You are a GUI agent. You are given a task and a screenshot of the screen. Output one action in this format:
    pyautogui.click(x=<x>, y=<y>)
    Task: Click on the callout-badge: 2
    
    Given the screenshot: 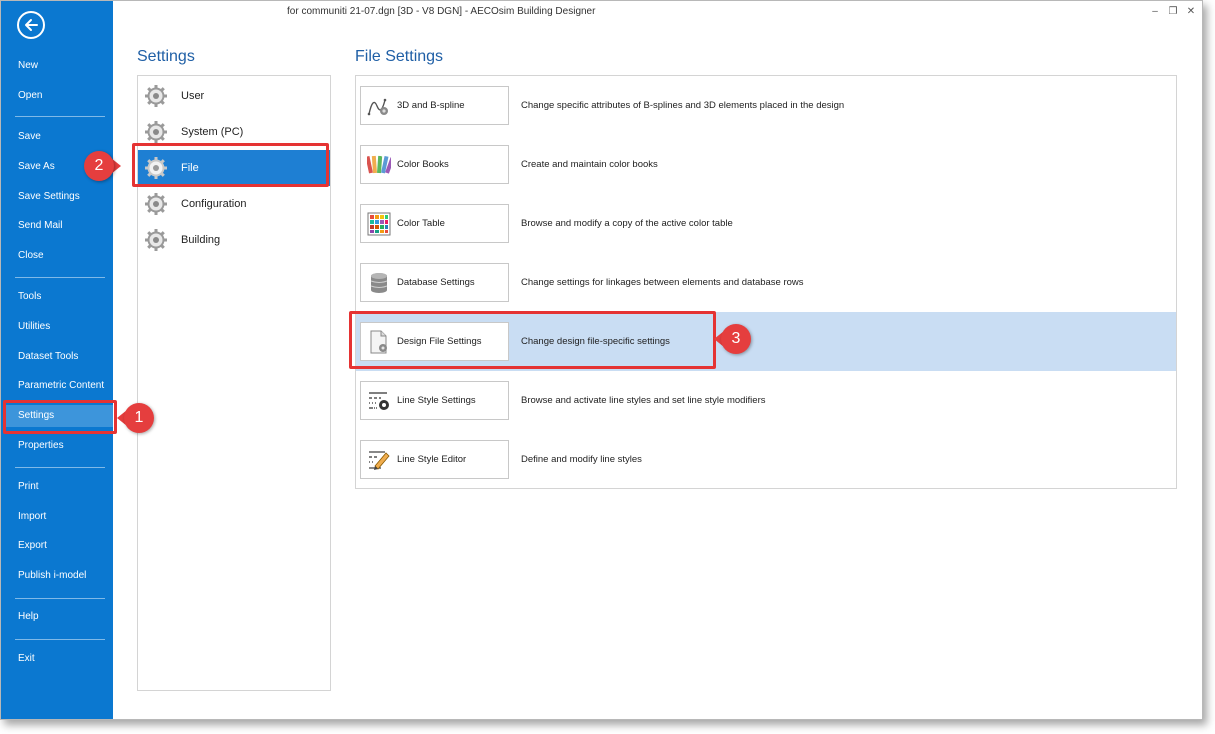 What is the action you would take?
    pyautogui.click(x=99, y=166)
    